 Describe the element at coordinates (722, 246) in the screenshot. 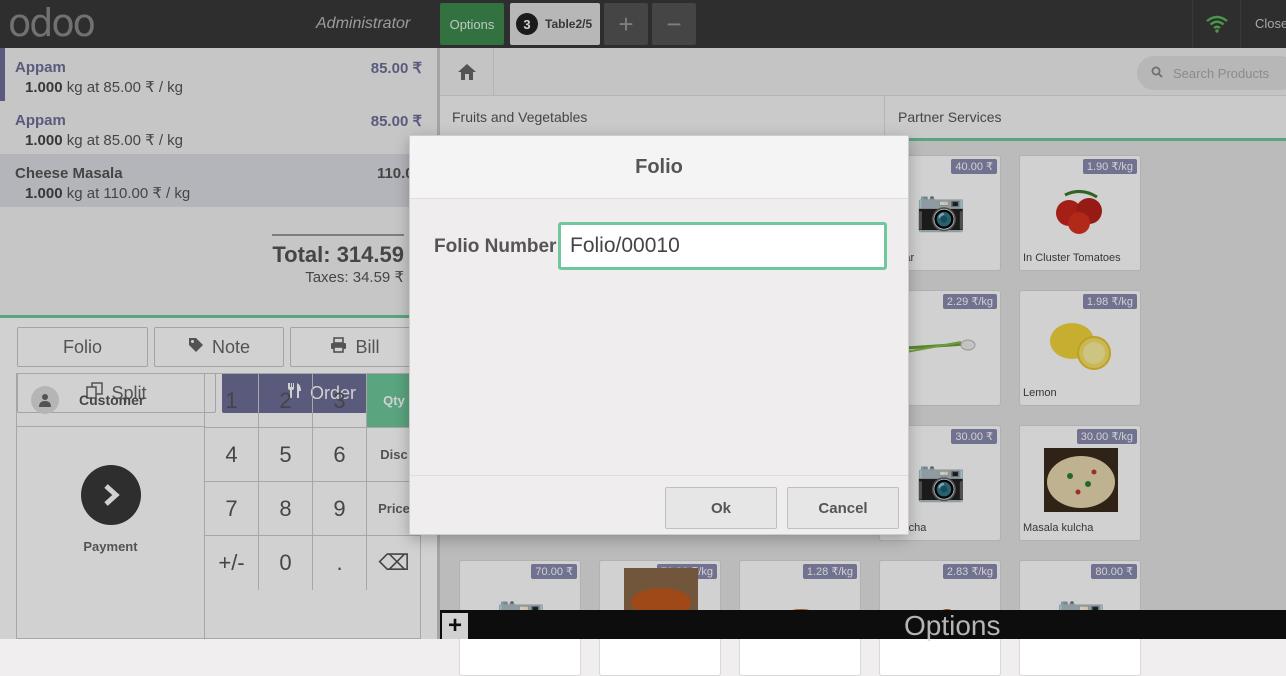

I see `folio-number-input` at that location.